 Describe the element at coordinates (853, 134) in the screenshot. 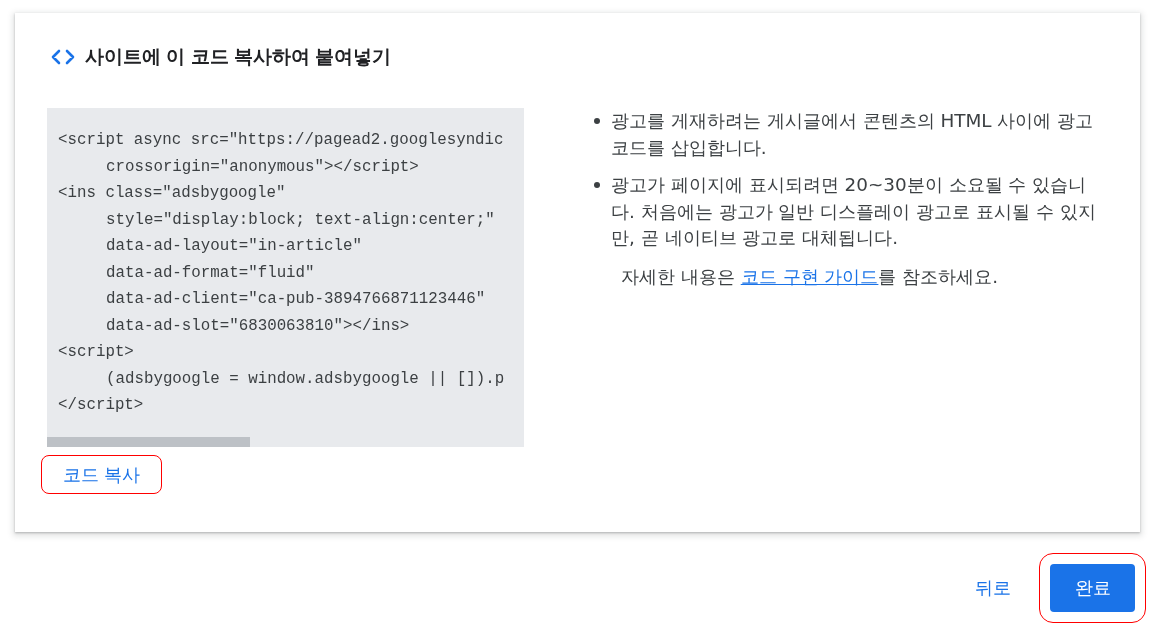

I see `note-text: 광고를 게재하려는 게시글에서 콘텐츠의 HTML 사이에 광고 코드를 삽입합니다.` at that location.